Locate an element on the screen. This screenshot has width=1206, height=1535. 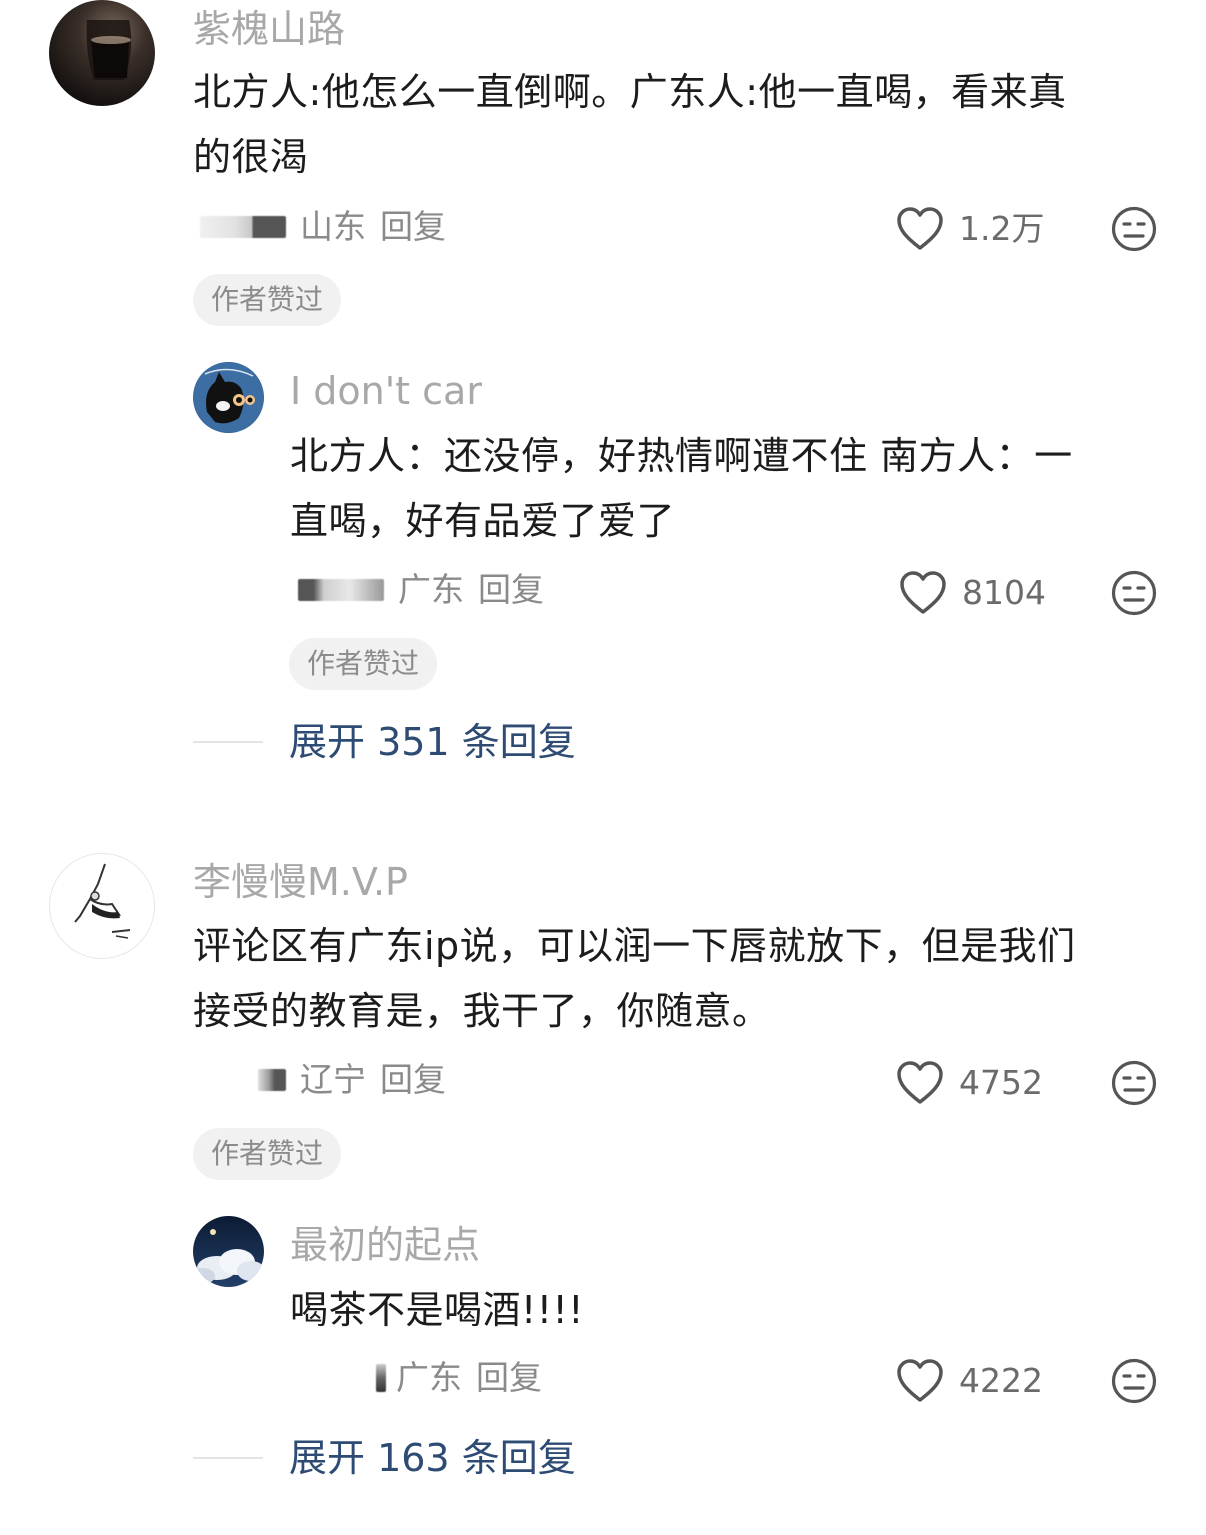
reply-username: 最初的起点 is located at coordinates (385, 1245).